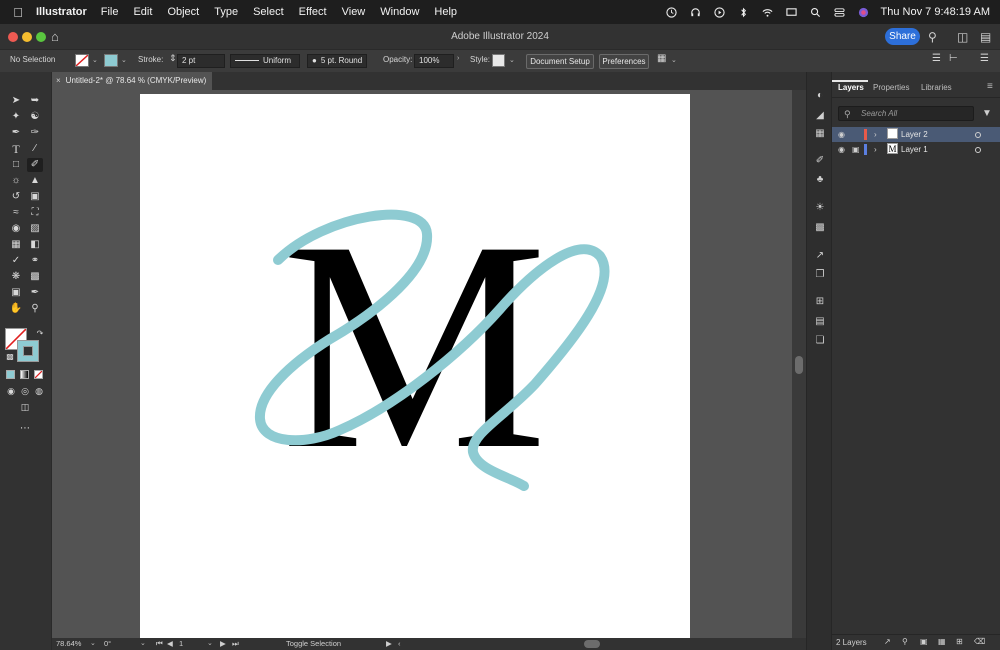 The width and height of the screenshot is (1000, 650). What do you see at coordinates (839, 12) in the screenshot?
I see `control-center-icon` at bounding box center [839, 12].